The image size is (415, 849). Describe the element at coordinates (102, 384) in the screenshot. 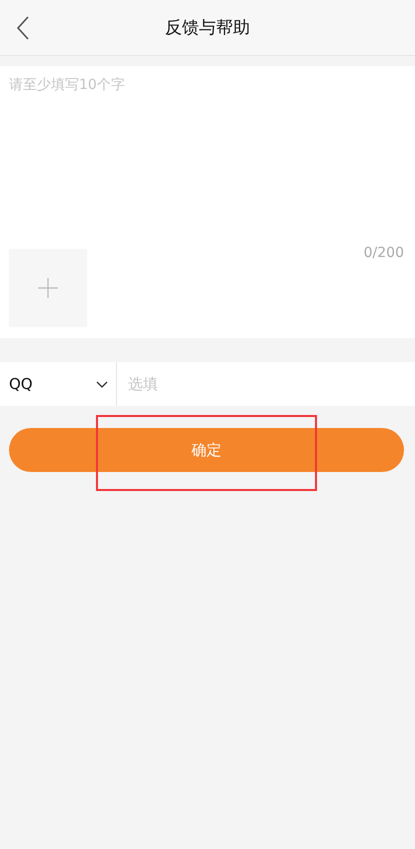

I see `chevron-down-icon` at that location.